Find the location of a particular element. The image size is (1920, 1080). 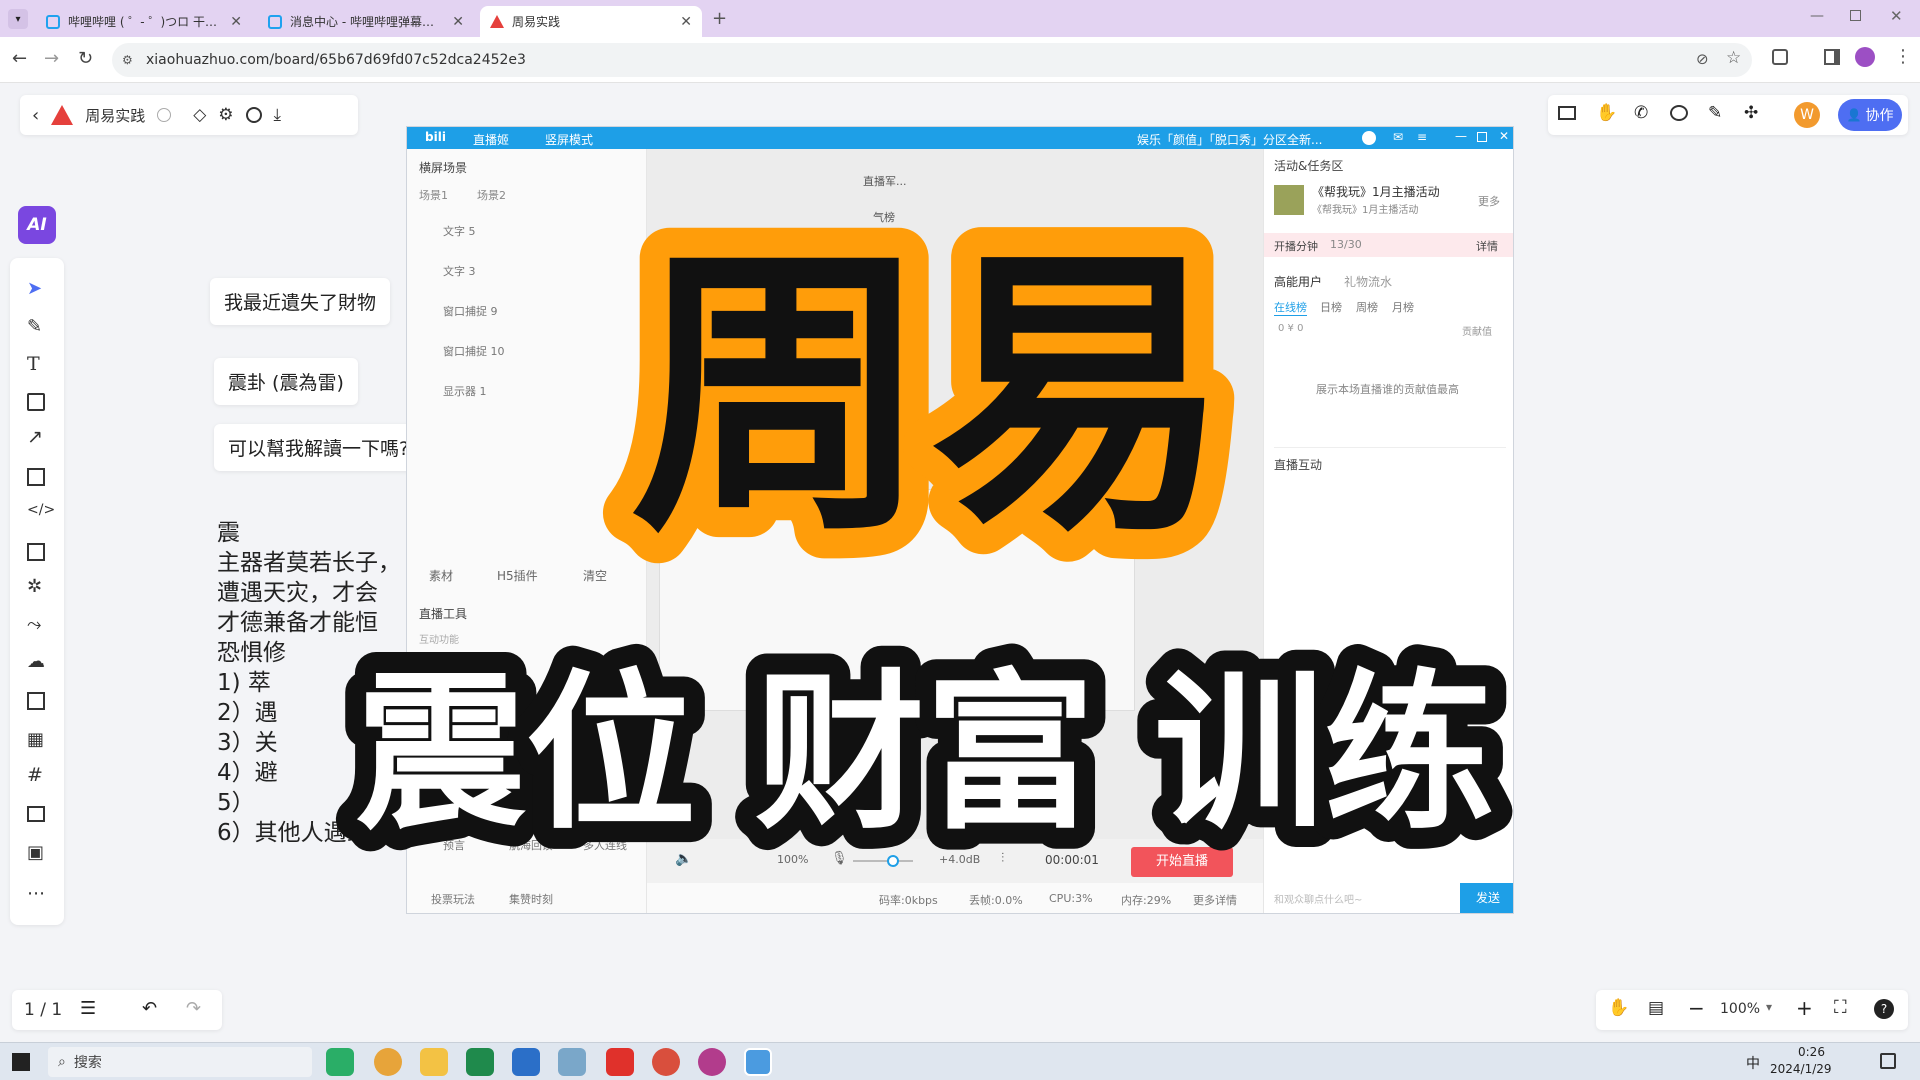

frame-icon: # is located at coordinates (38, 775).